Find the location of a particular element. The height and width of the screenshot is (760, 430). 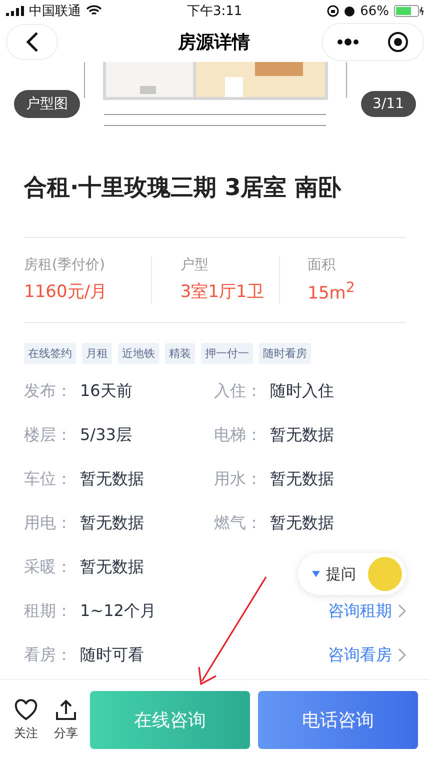

fact-label: 用水： is located at coordinates (238, 479).